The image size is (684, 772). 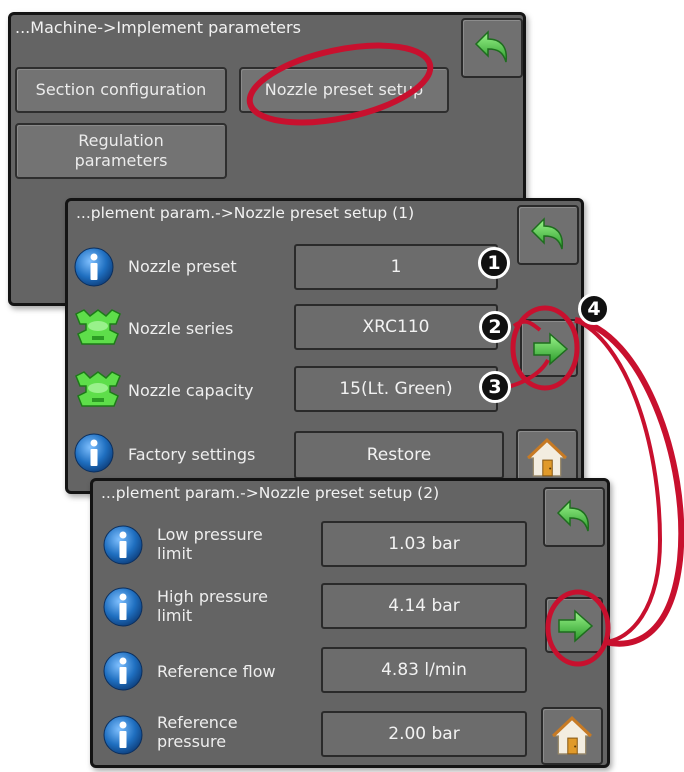 What do you see at coordinates (494, 263) in the screenshot?
I see `callout-badge-1: 1` at bounding box center [494, 263].